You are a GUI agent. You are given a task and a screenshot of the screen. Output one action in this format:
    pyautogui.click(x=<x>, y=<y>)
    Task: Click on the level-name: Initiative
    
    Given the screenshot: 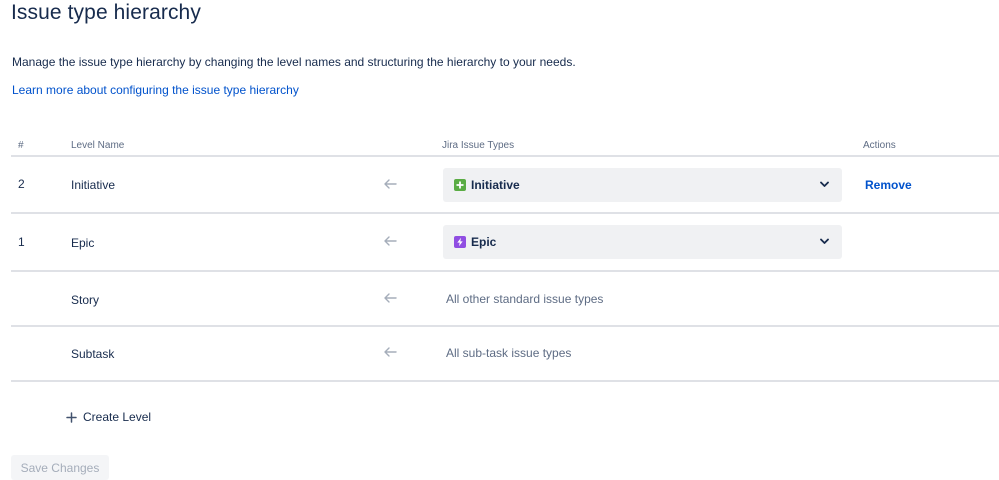 What is the action you would take?
    pyautogui.click(x=93, y=185)
    